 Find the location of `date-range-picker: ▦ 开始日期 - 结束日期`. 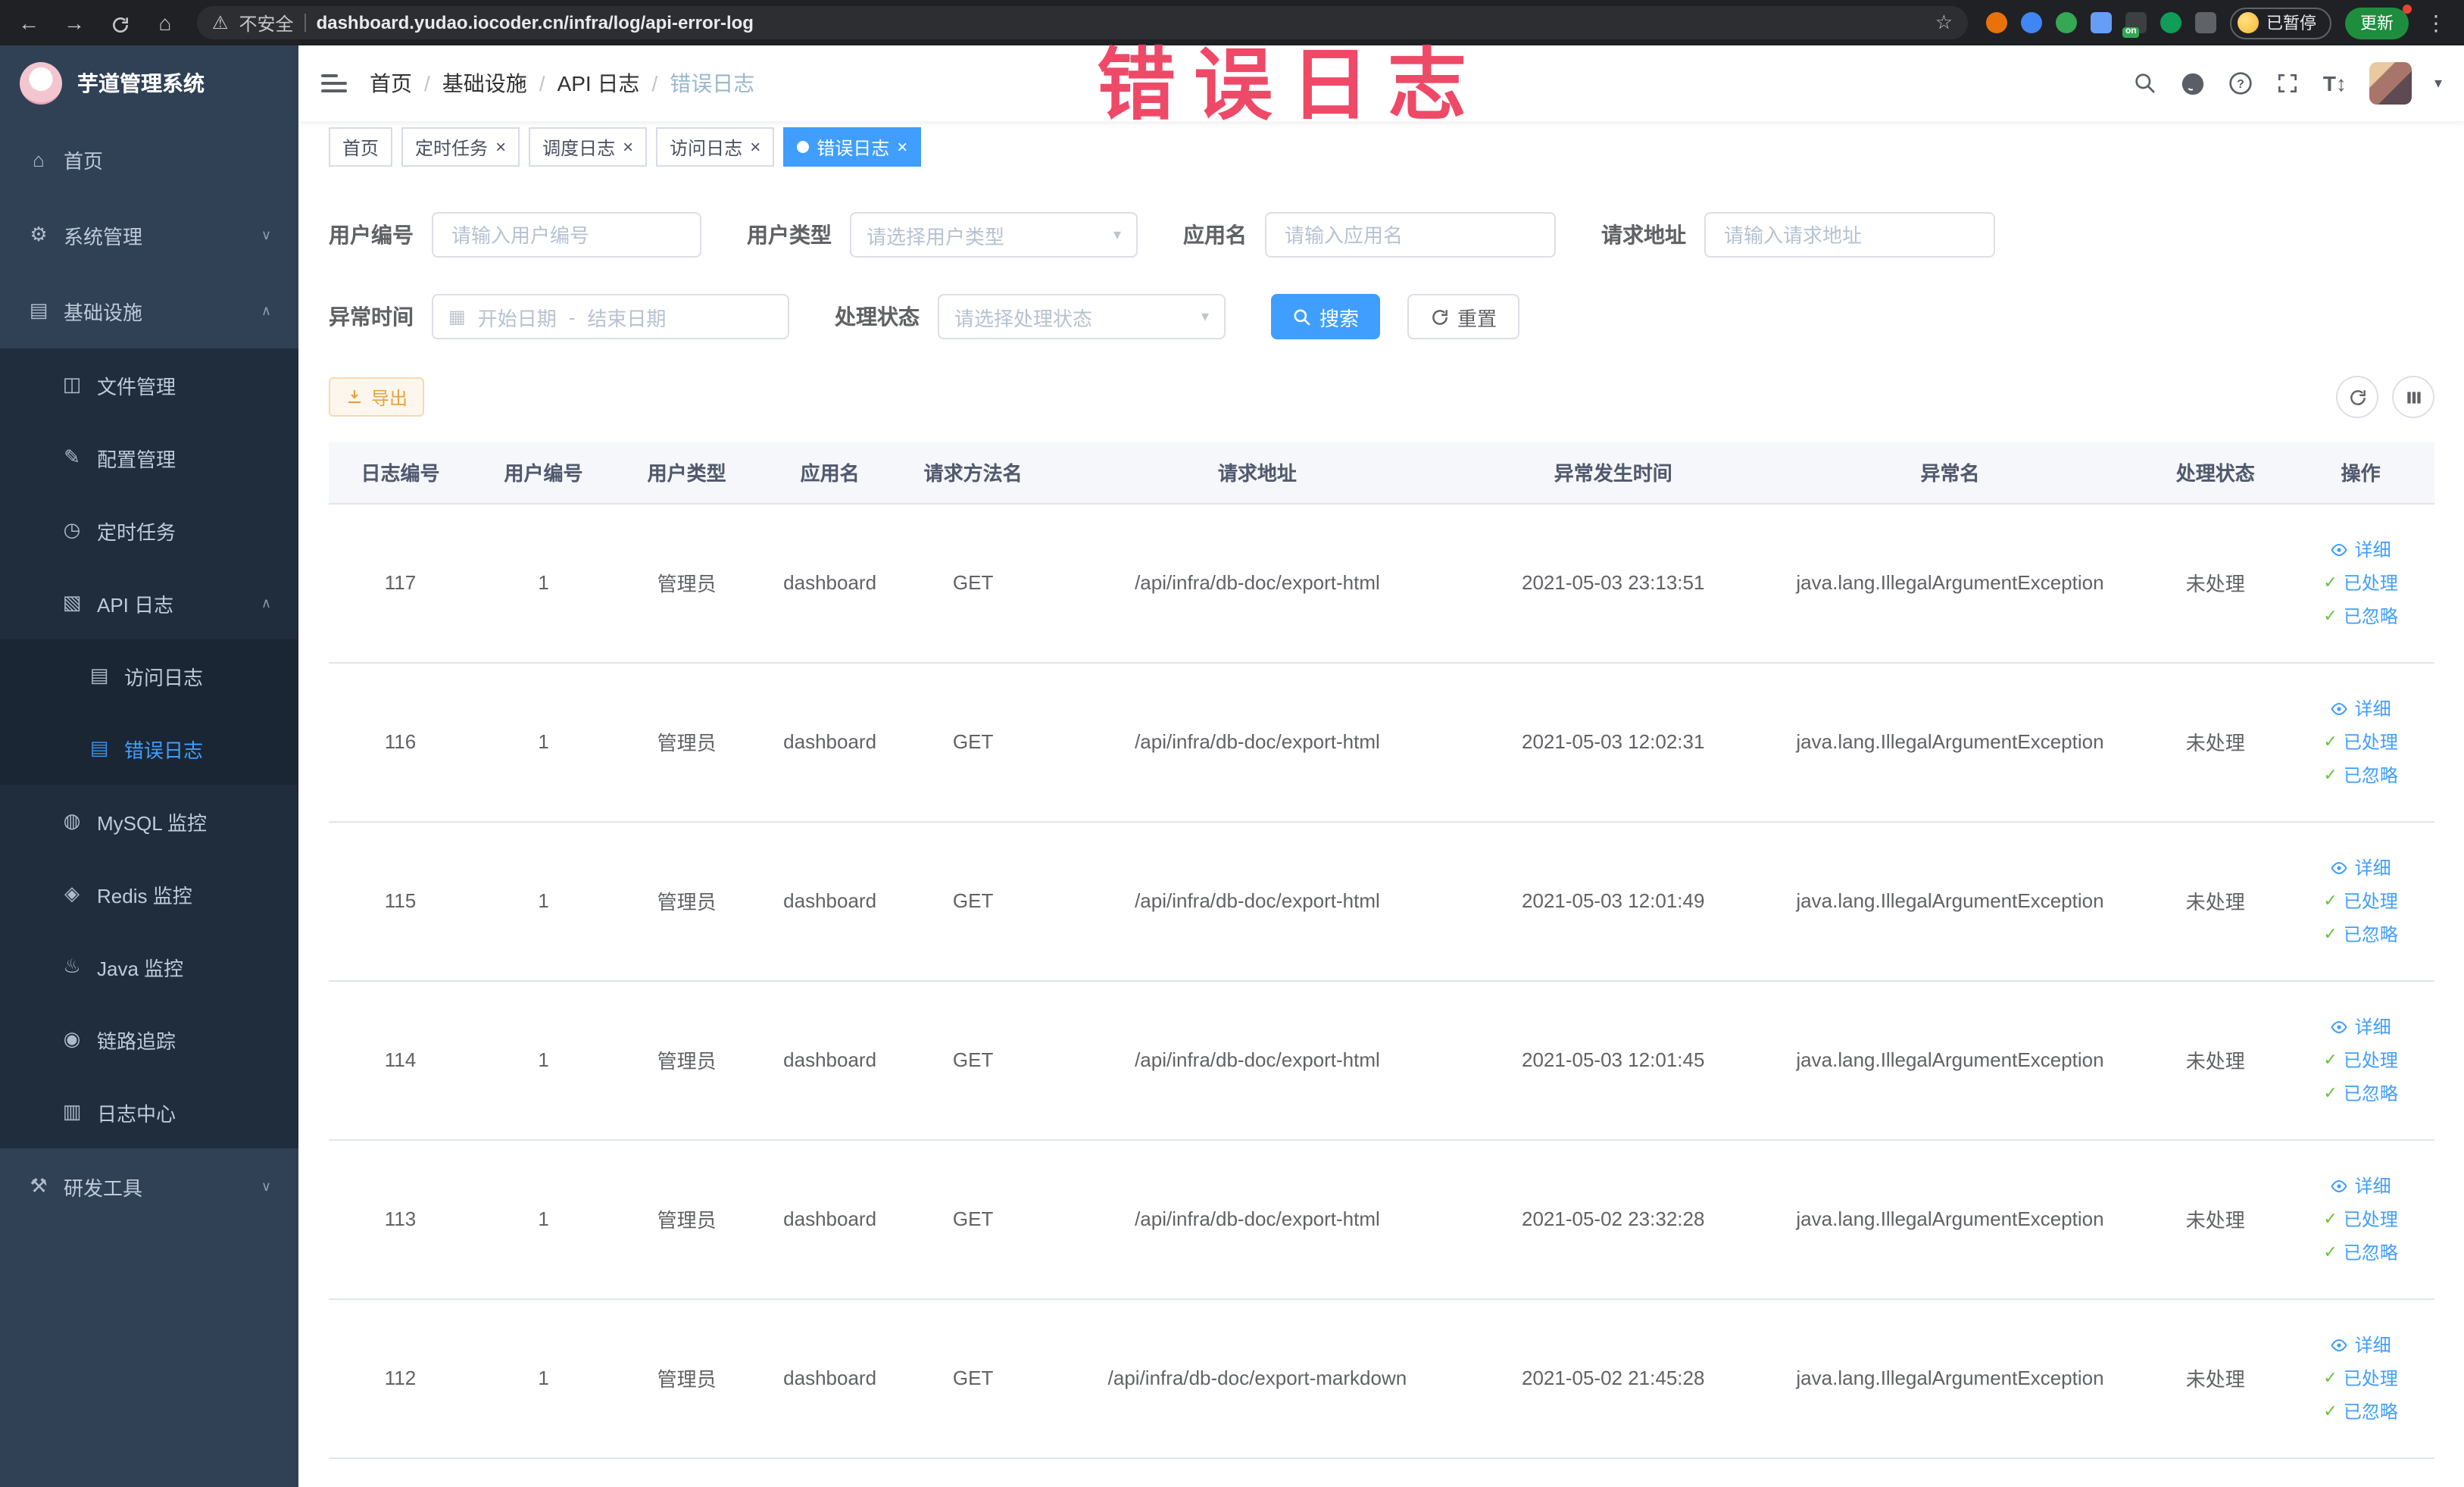

date-range-picker: ▦ 开始日期 - 结束日期 is located at coordinates (610, 316).